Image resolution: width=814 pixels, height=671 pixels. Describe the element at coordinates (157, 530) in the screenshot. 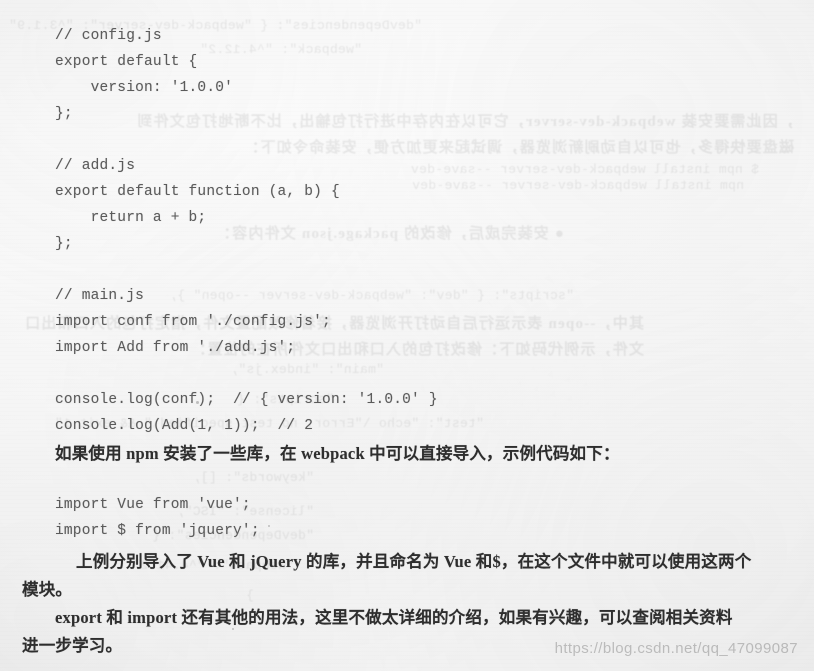

I see `code-line: import $ from 'jquery';` at that location.